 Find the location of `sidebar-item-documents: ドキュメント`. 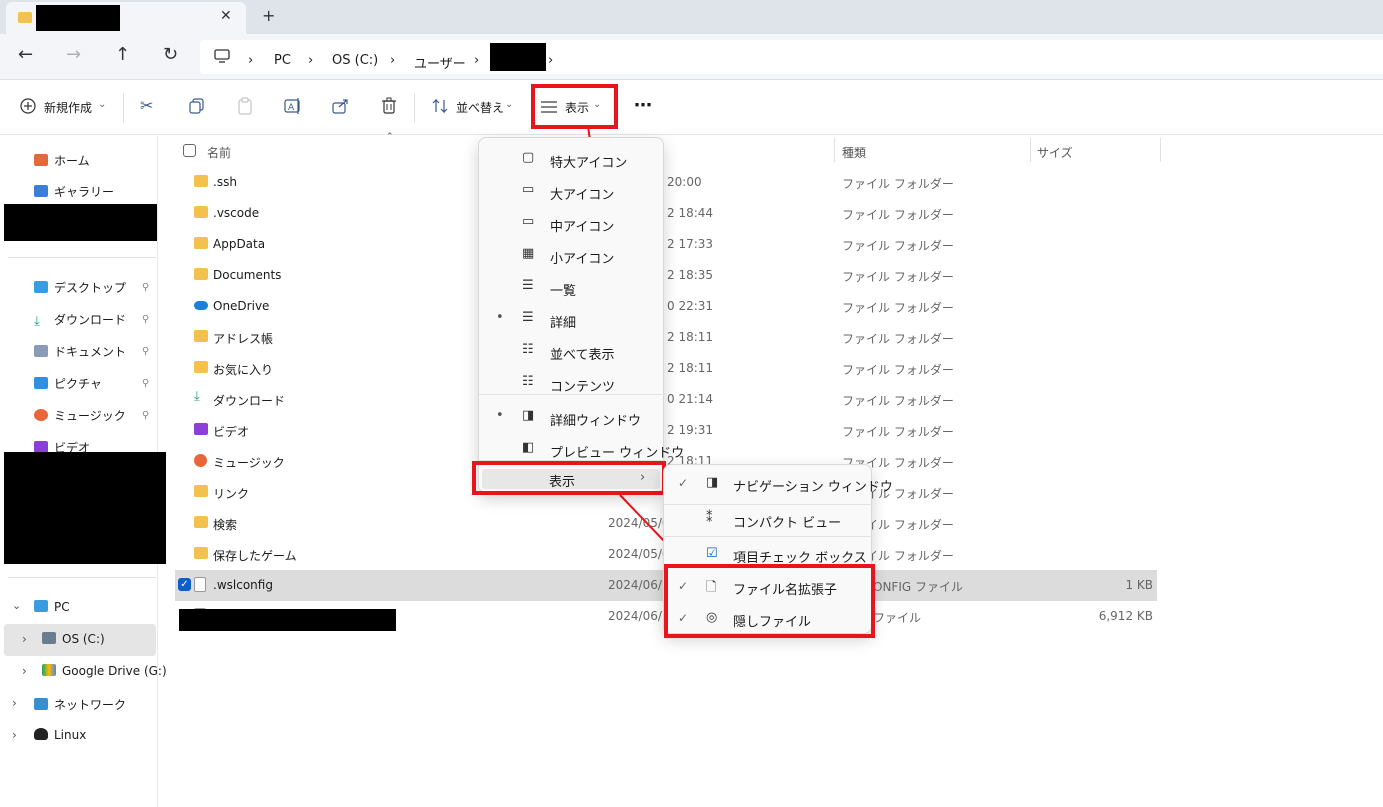

sidebar-item-documents: ドキュメント is located at coordinates (80, 351).